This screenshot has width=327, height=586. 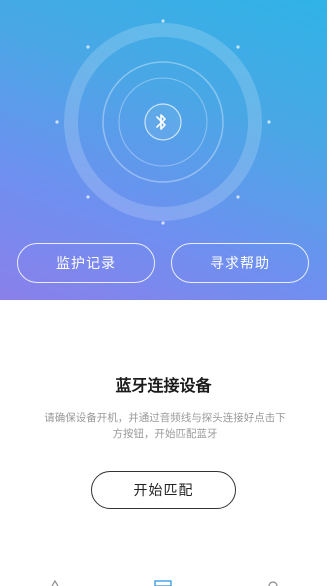 I want to click on start-pairing-label: 开始匹配, so click(x=163, y=491).